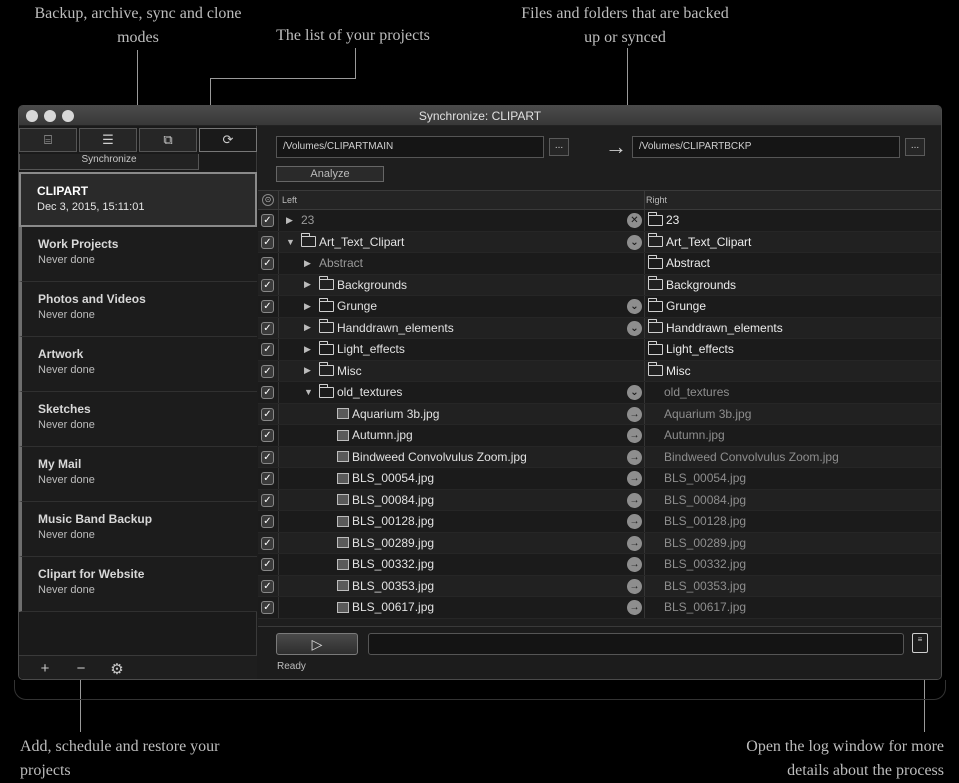  Describe the element at coordinates (268, 200) in the screenshot. I see `select-all-toggle: ⊙` at that location.